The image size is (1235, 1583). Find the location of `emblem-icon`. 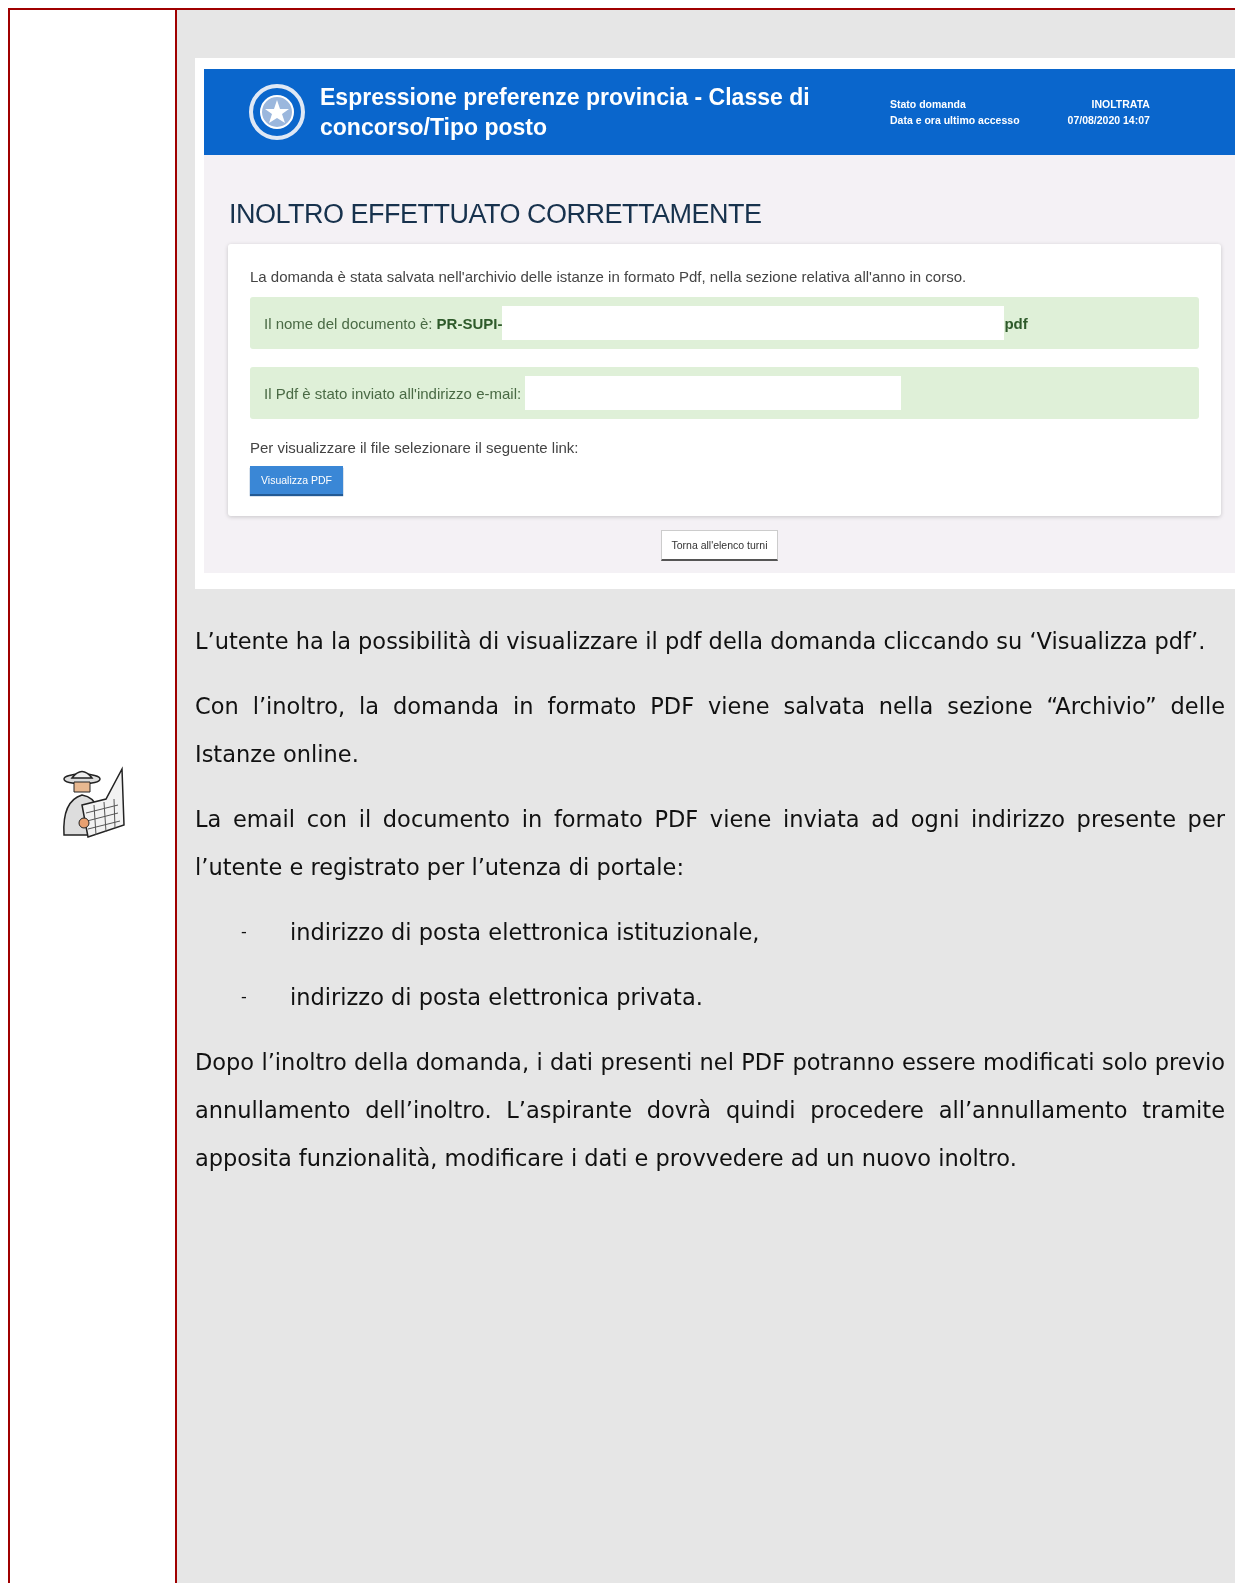

emblem-icon is located at coordinates (277, 112).